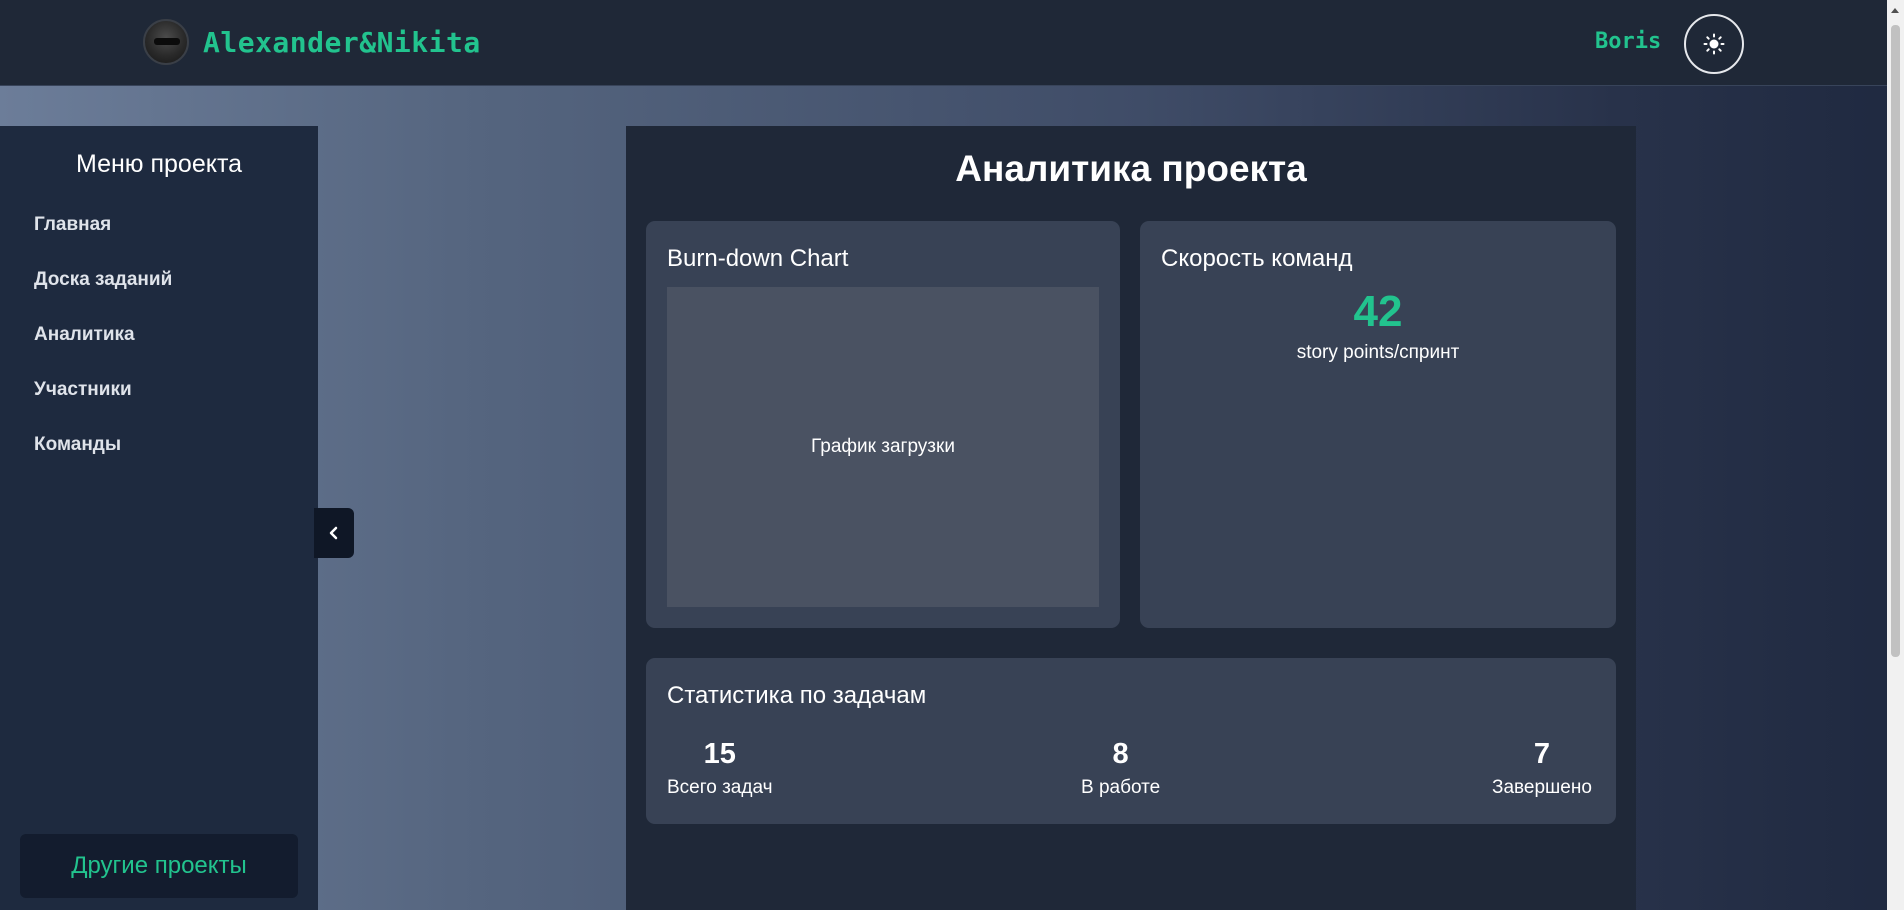 The image size is (1904, 910). What do you see at coordinates (719, 754) in the screenshot?
I see `stat-total-value: 15` at bounding box center [719, 754].